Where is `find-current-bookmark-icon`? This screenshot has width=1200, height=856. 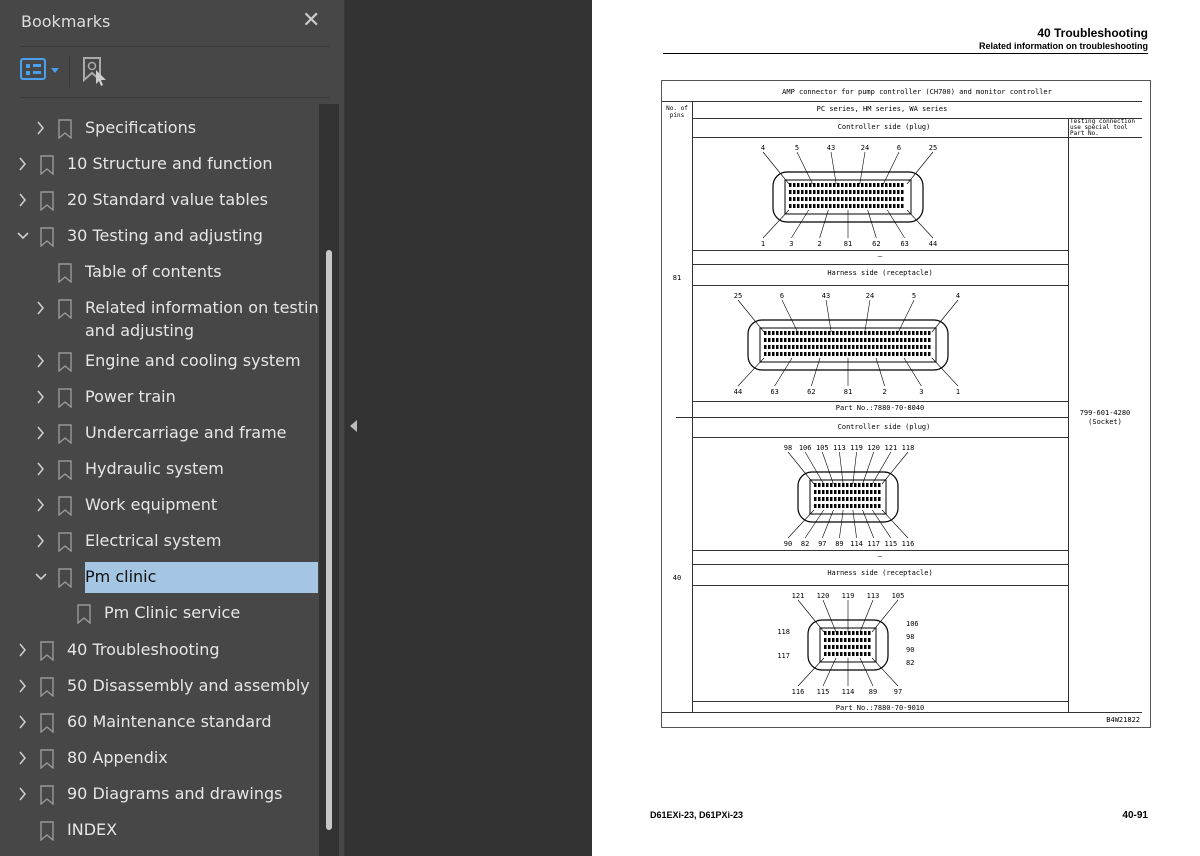
find-current-bookmark-icon is located at coordinates (95, 71).